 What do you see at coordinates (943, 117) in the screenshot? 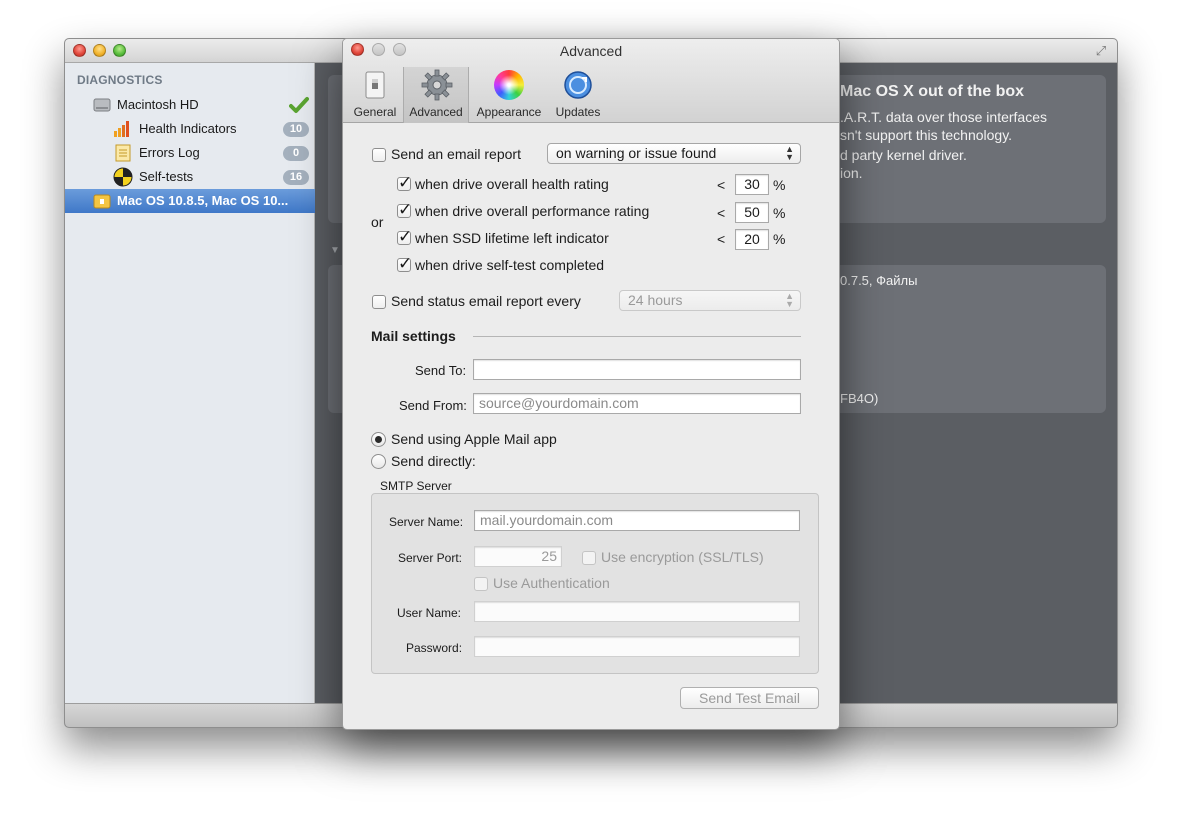
I see `card-line: .A.R.T. data over those interfaces` at bounding box center [943, 117].